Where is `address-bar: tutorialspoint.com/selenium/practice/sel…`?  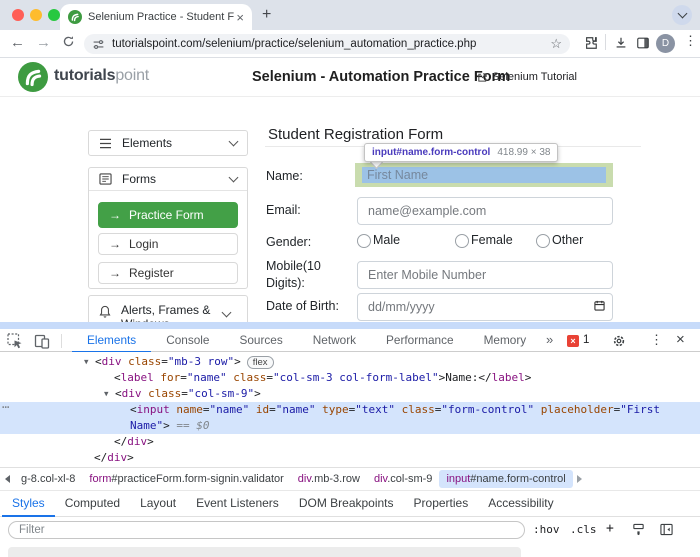
address-bar: tutorialspoint.com/selenium/practice/sel… is located at coordinates (327, 44).